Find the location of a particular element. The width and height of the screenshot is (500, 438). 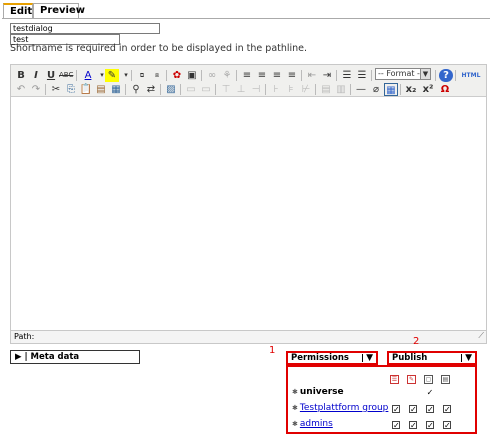

paste-word-icon: ▦ is located at coordinates (116, 89).